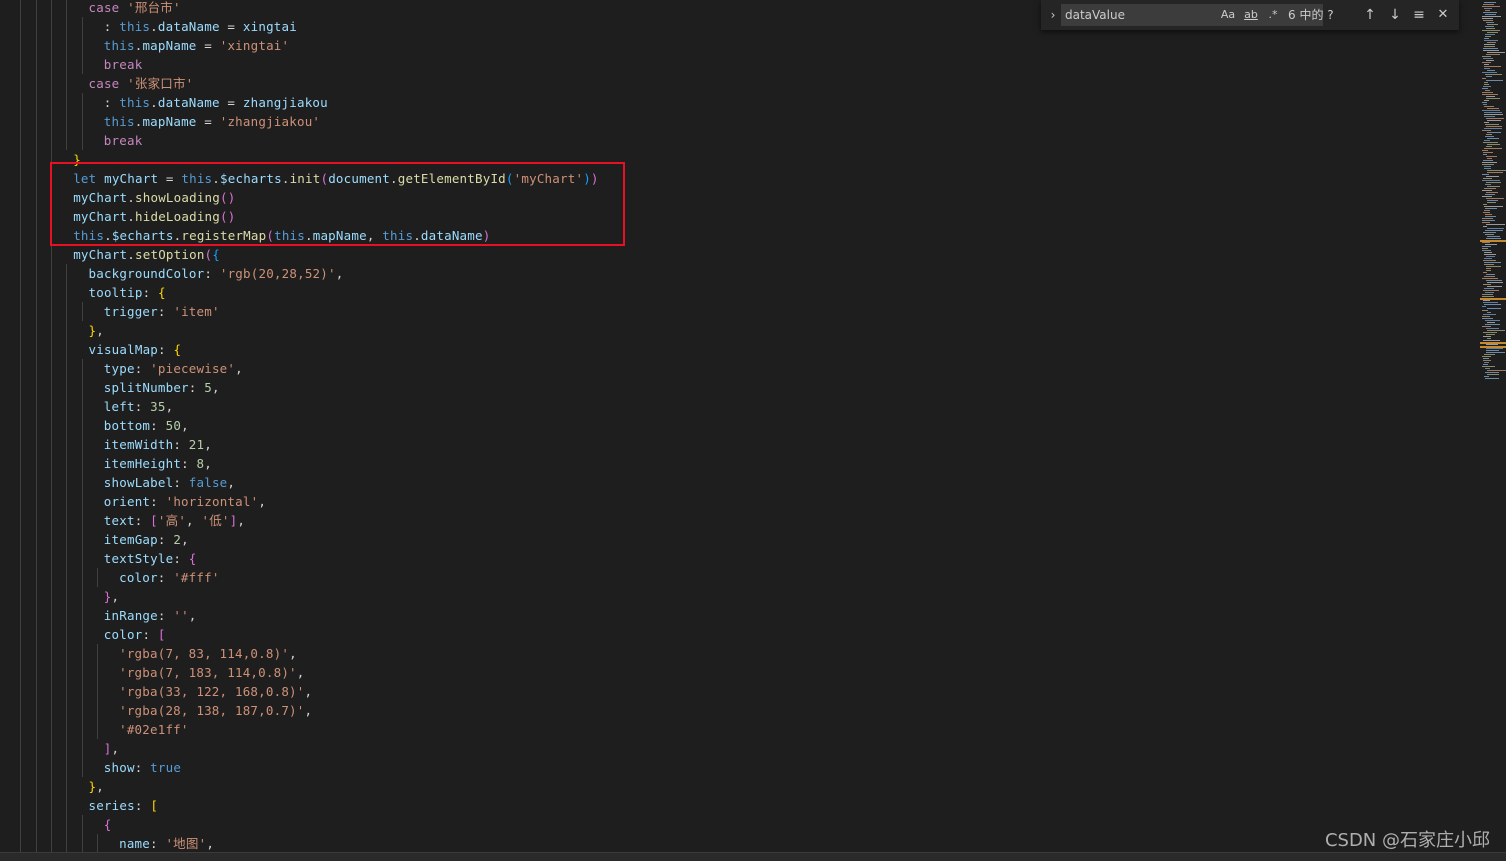 The image size is (1506, 861). I want to click on match-case-icon: Aa, so click(1228, 15).